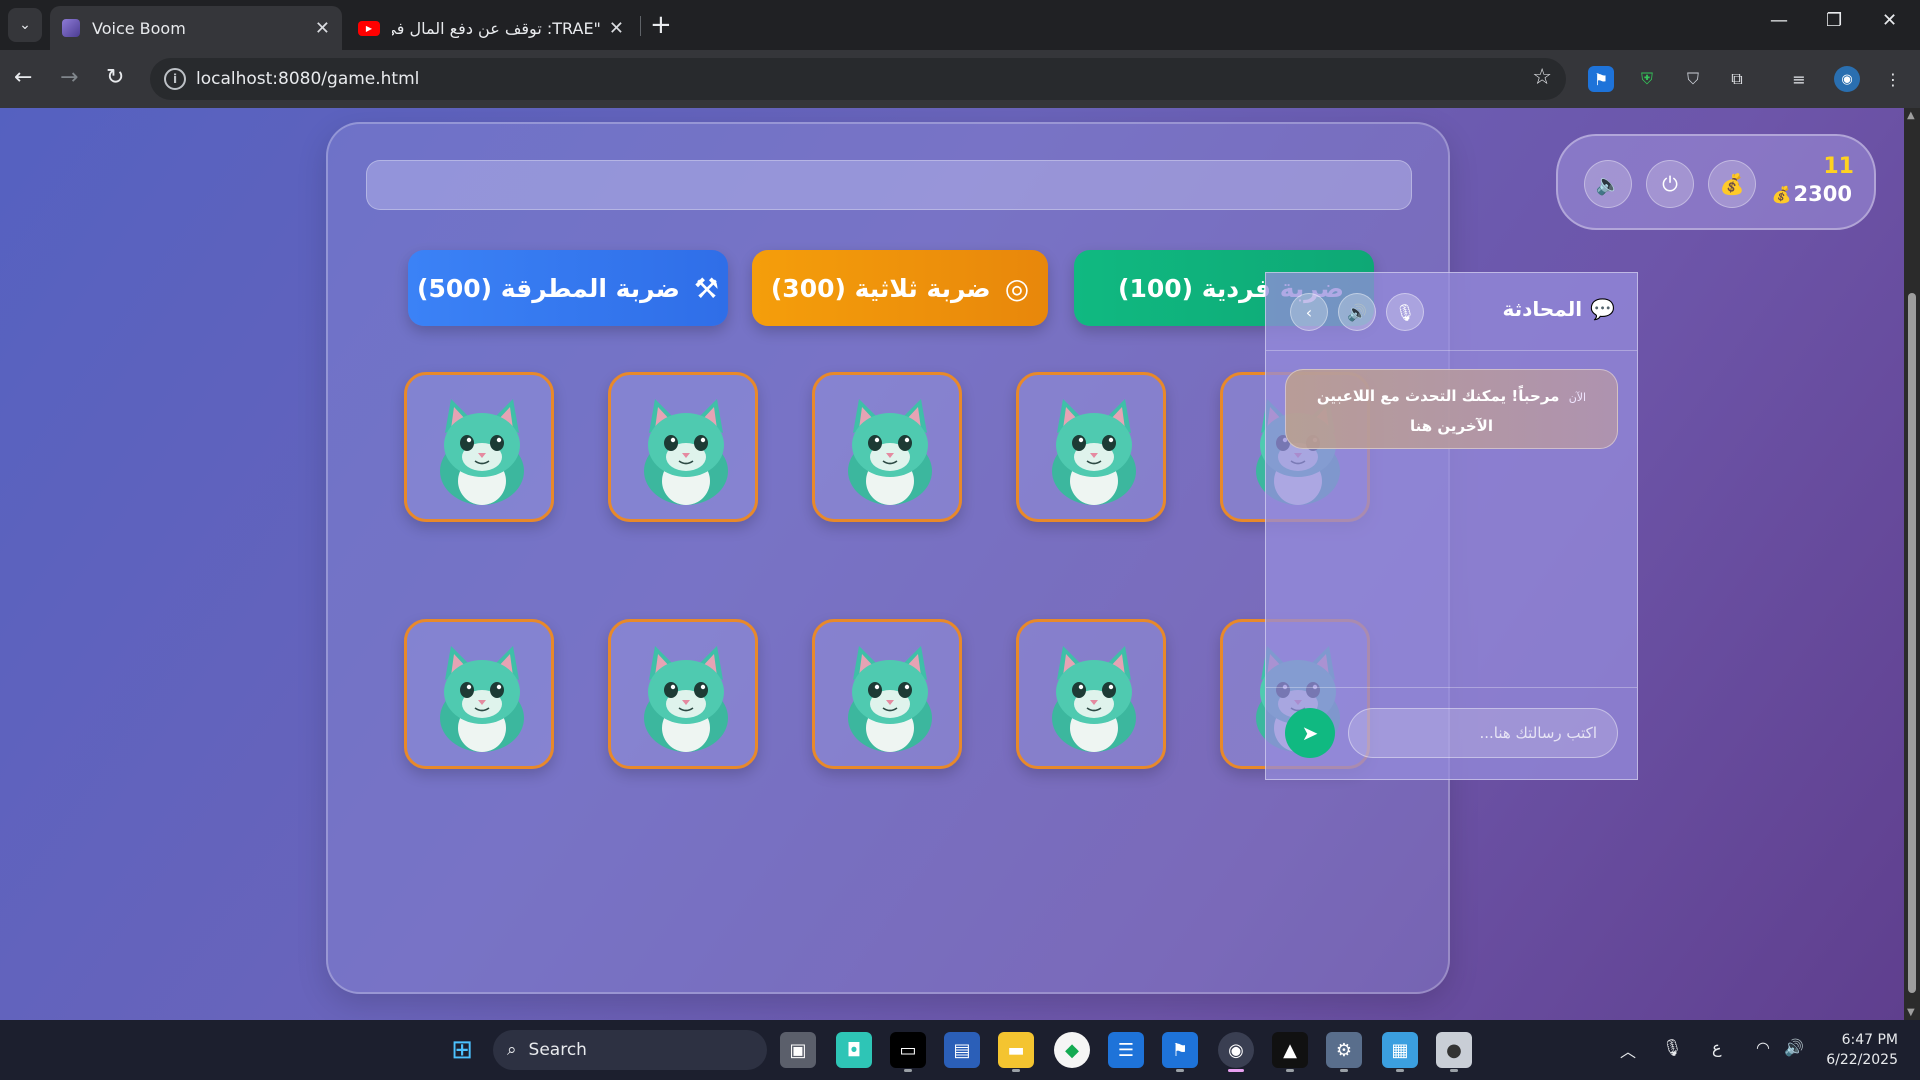 Image resolution: width=1920 pixels, height=1080 pixels. I want to click on chat-title: المحادثة 💬, so click(1558, 309).